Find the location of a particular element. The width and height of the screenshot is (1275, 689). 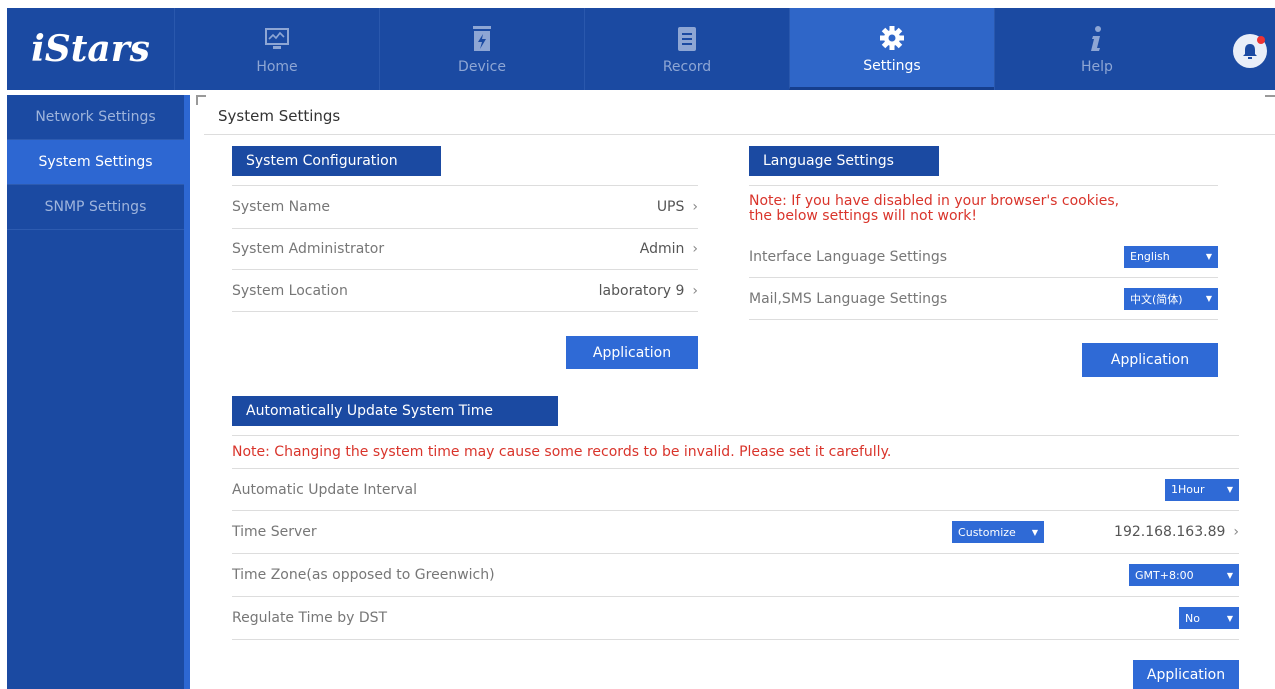

nav-help-label: Help is located at coordinates (1097, 67).